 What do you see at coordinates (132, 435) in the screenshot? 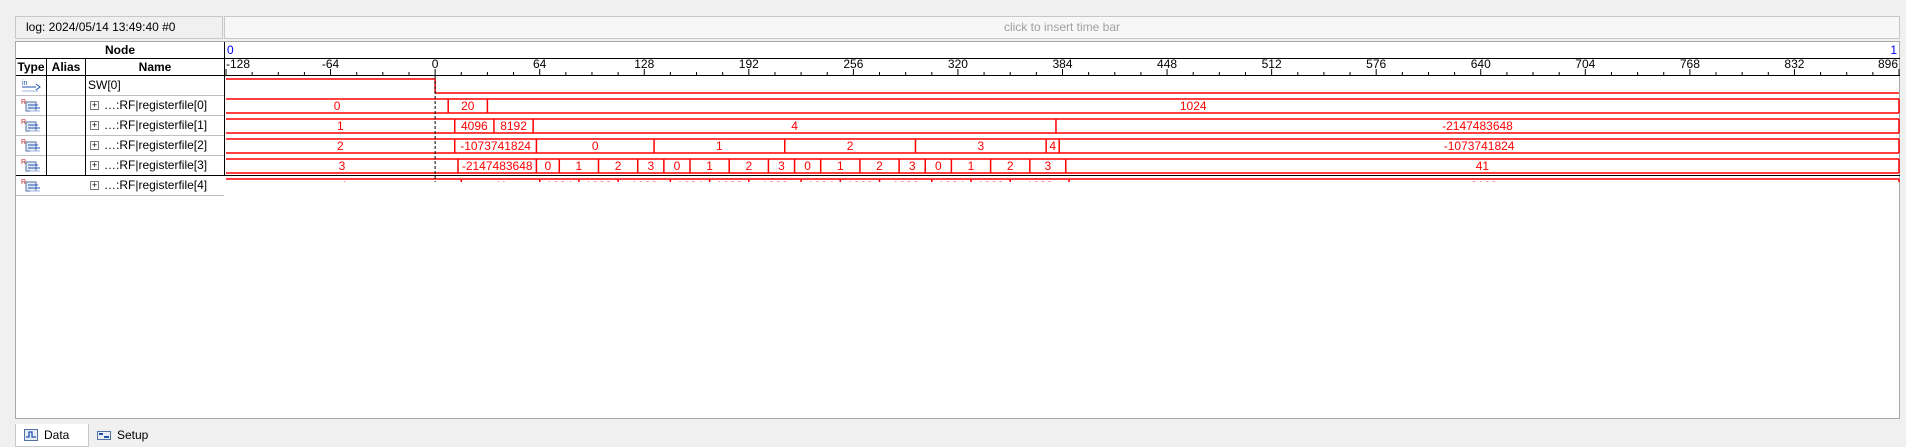
I see `tab-setup: Setup` at bounding box center [132, 435].